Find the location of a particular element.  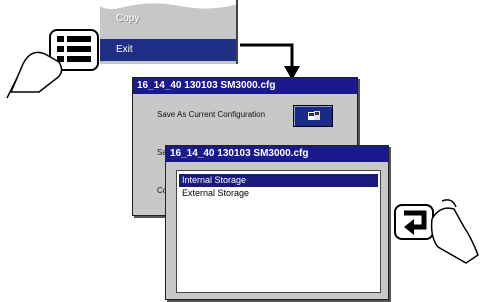

storage-option-internal: Internal Storage is located at coordinates (278, 180).